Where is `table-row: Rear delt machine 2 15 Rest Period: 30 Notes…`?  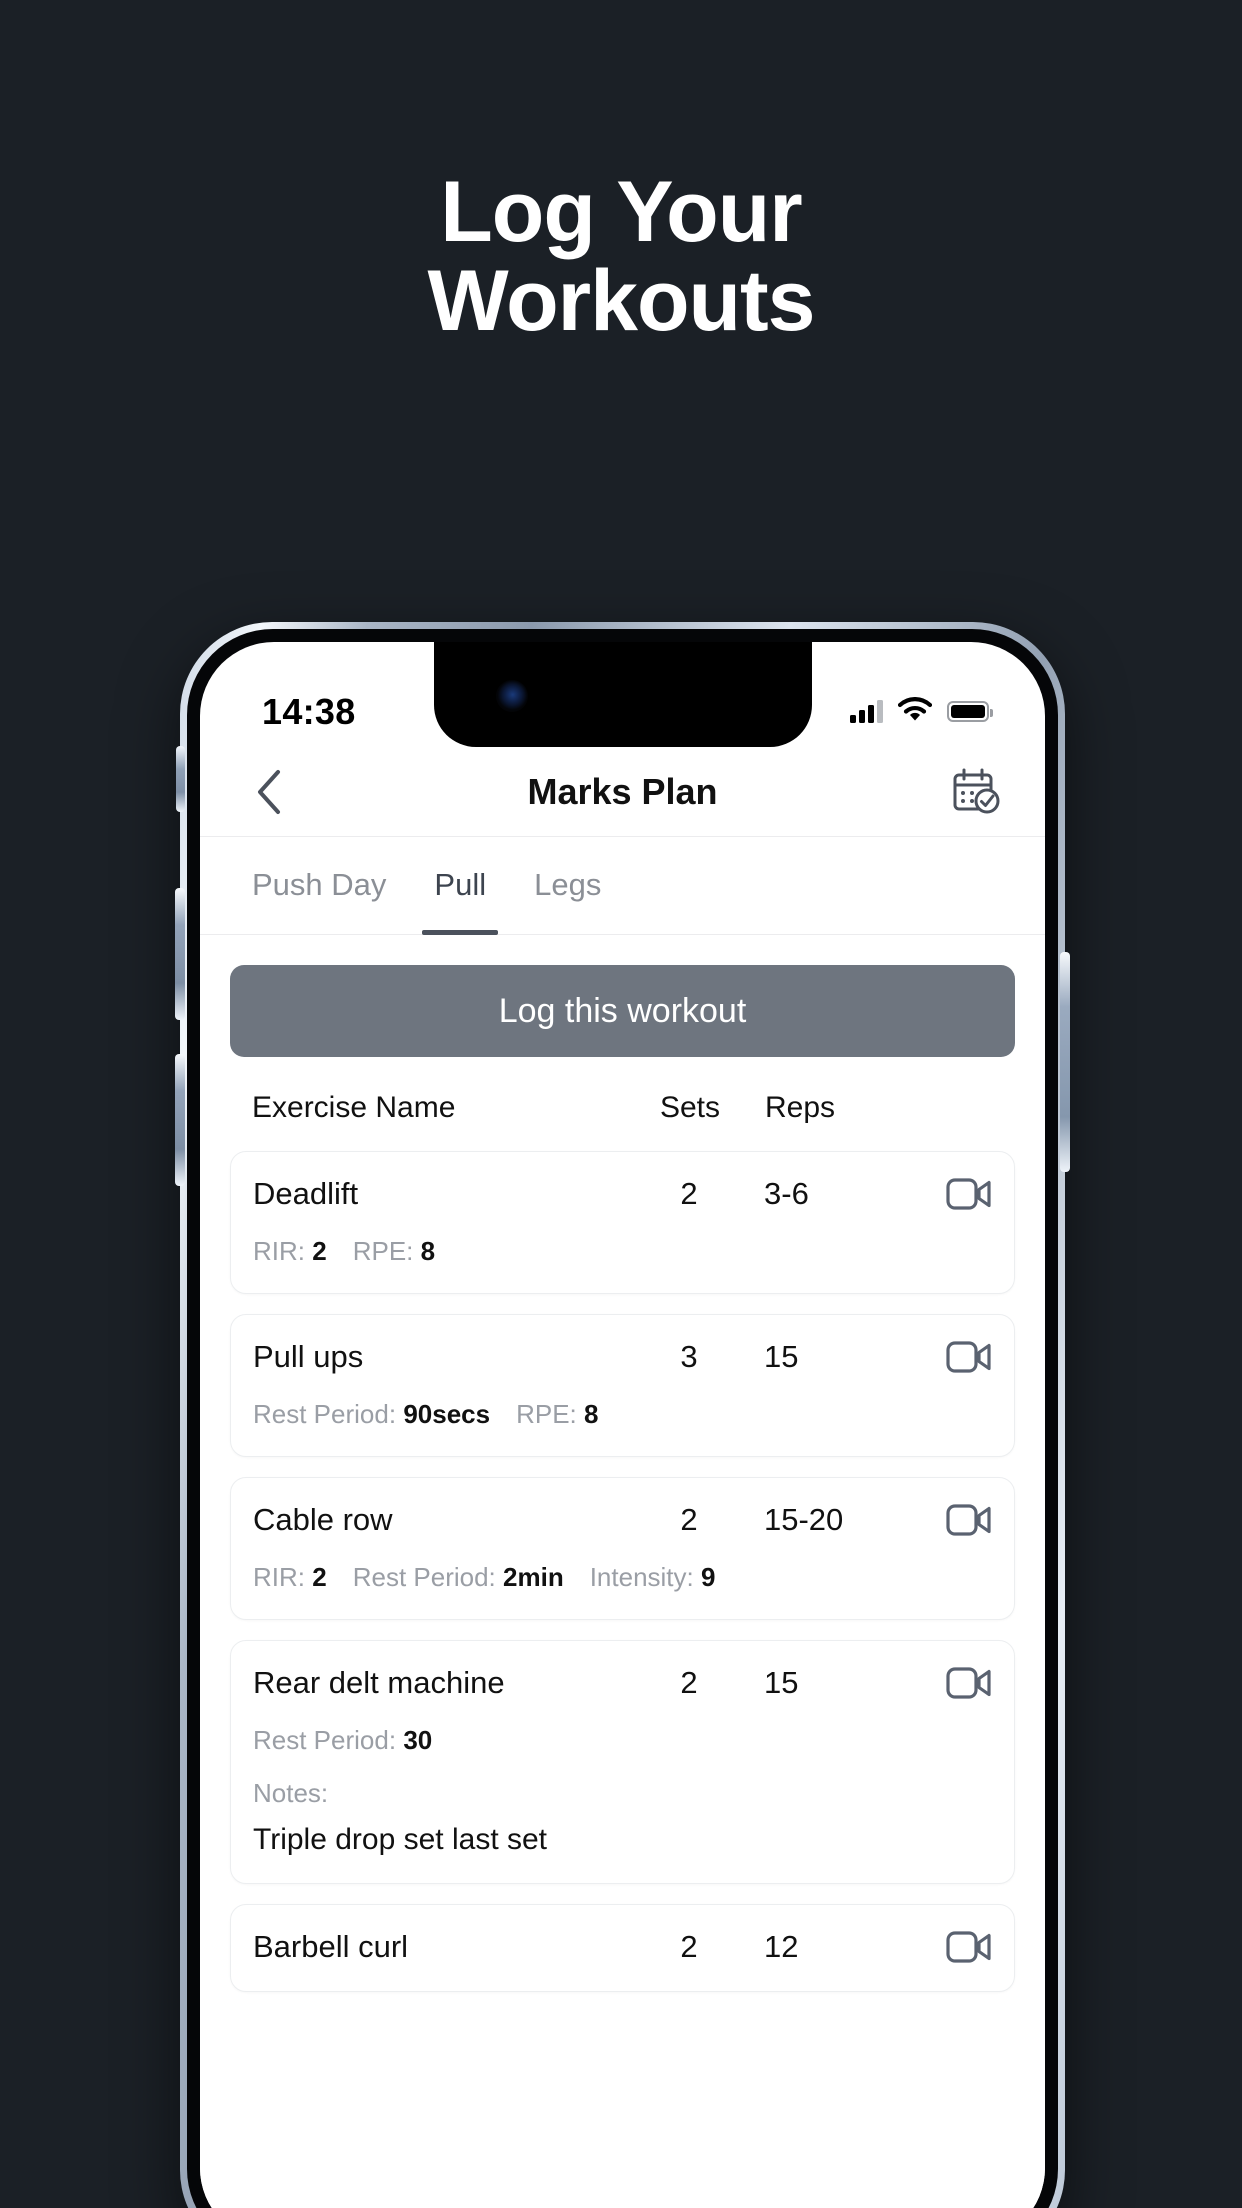 table-row: Rear delt machine 2 15 Rest Period: 30 Notes… is located at coordinates (622, 1762).